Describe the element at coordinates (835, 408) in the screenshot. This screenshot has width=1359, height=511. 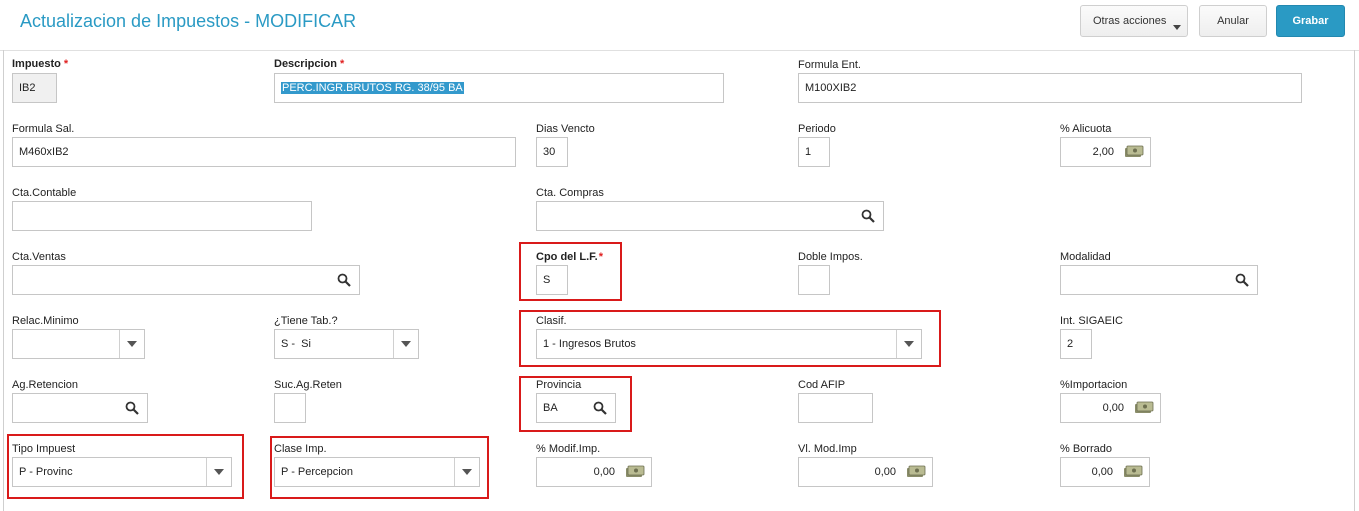
I see `cod-afip-field` at that location.